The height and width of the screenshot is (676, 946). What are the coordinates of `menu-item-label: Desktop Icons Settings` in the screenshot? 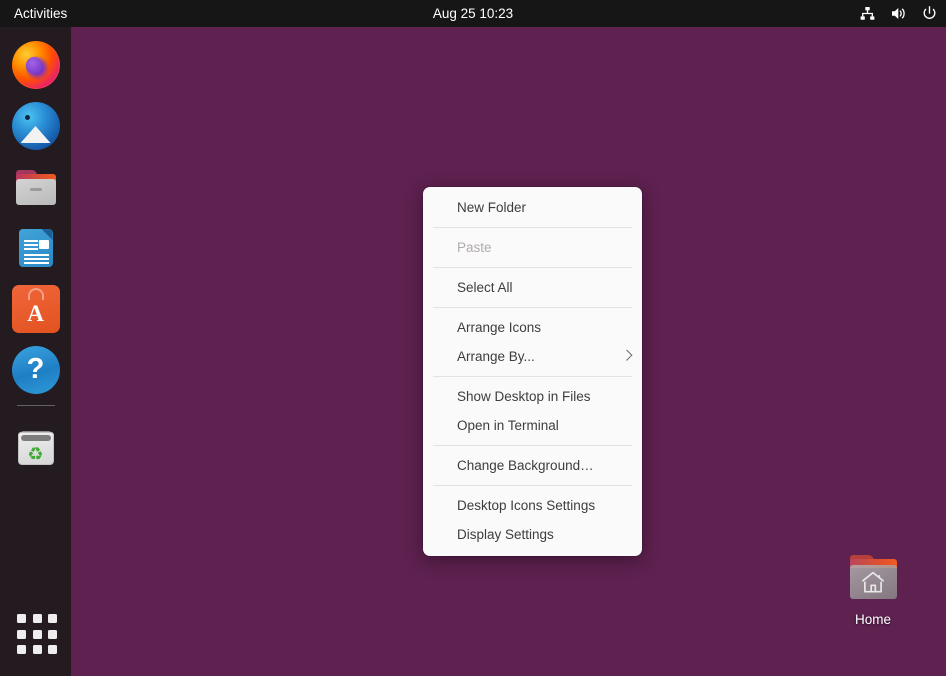 It's located at (526, 505).